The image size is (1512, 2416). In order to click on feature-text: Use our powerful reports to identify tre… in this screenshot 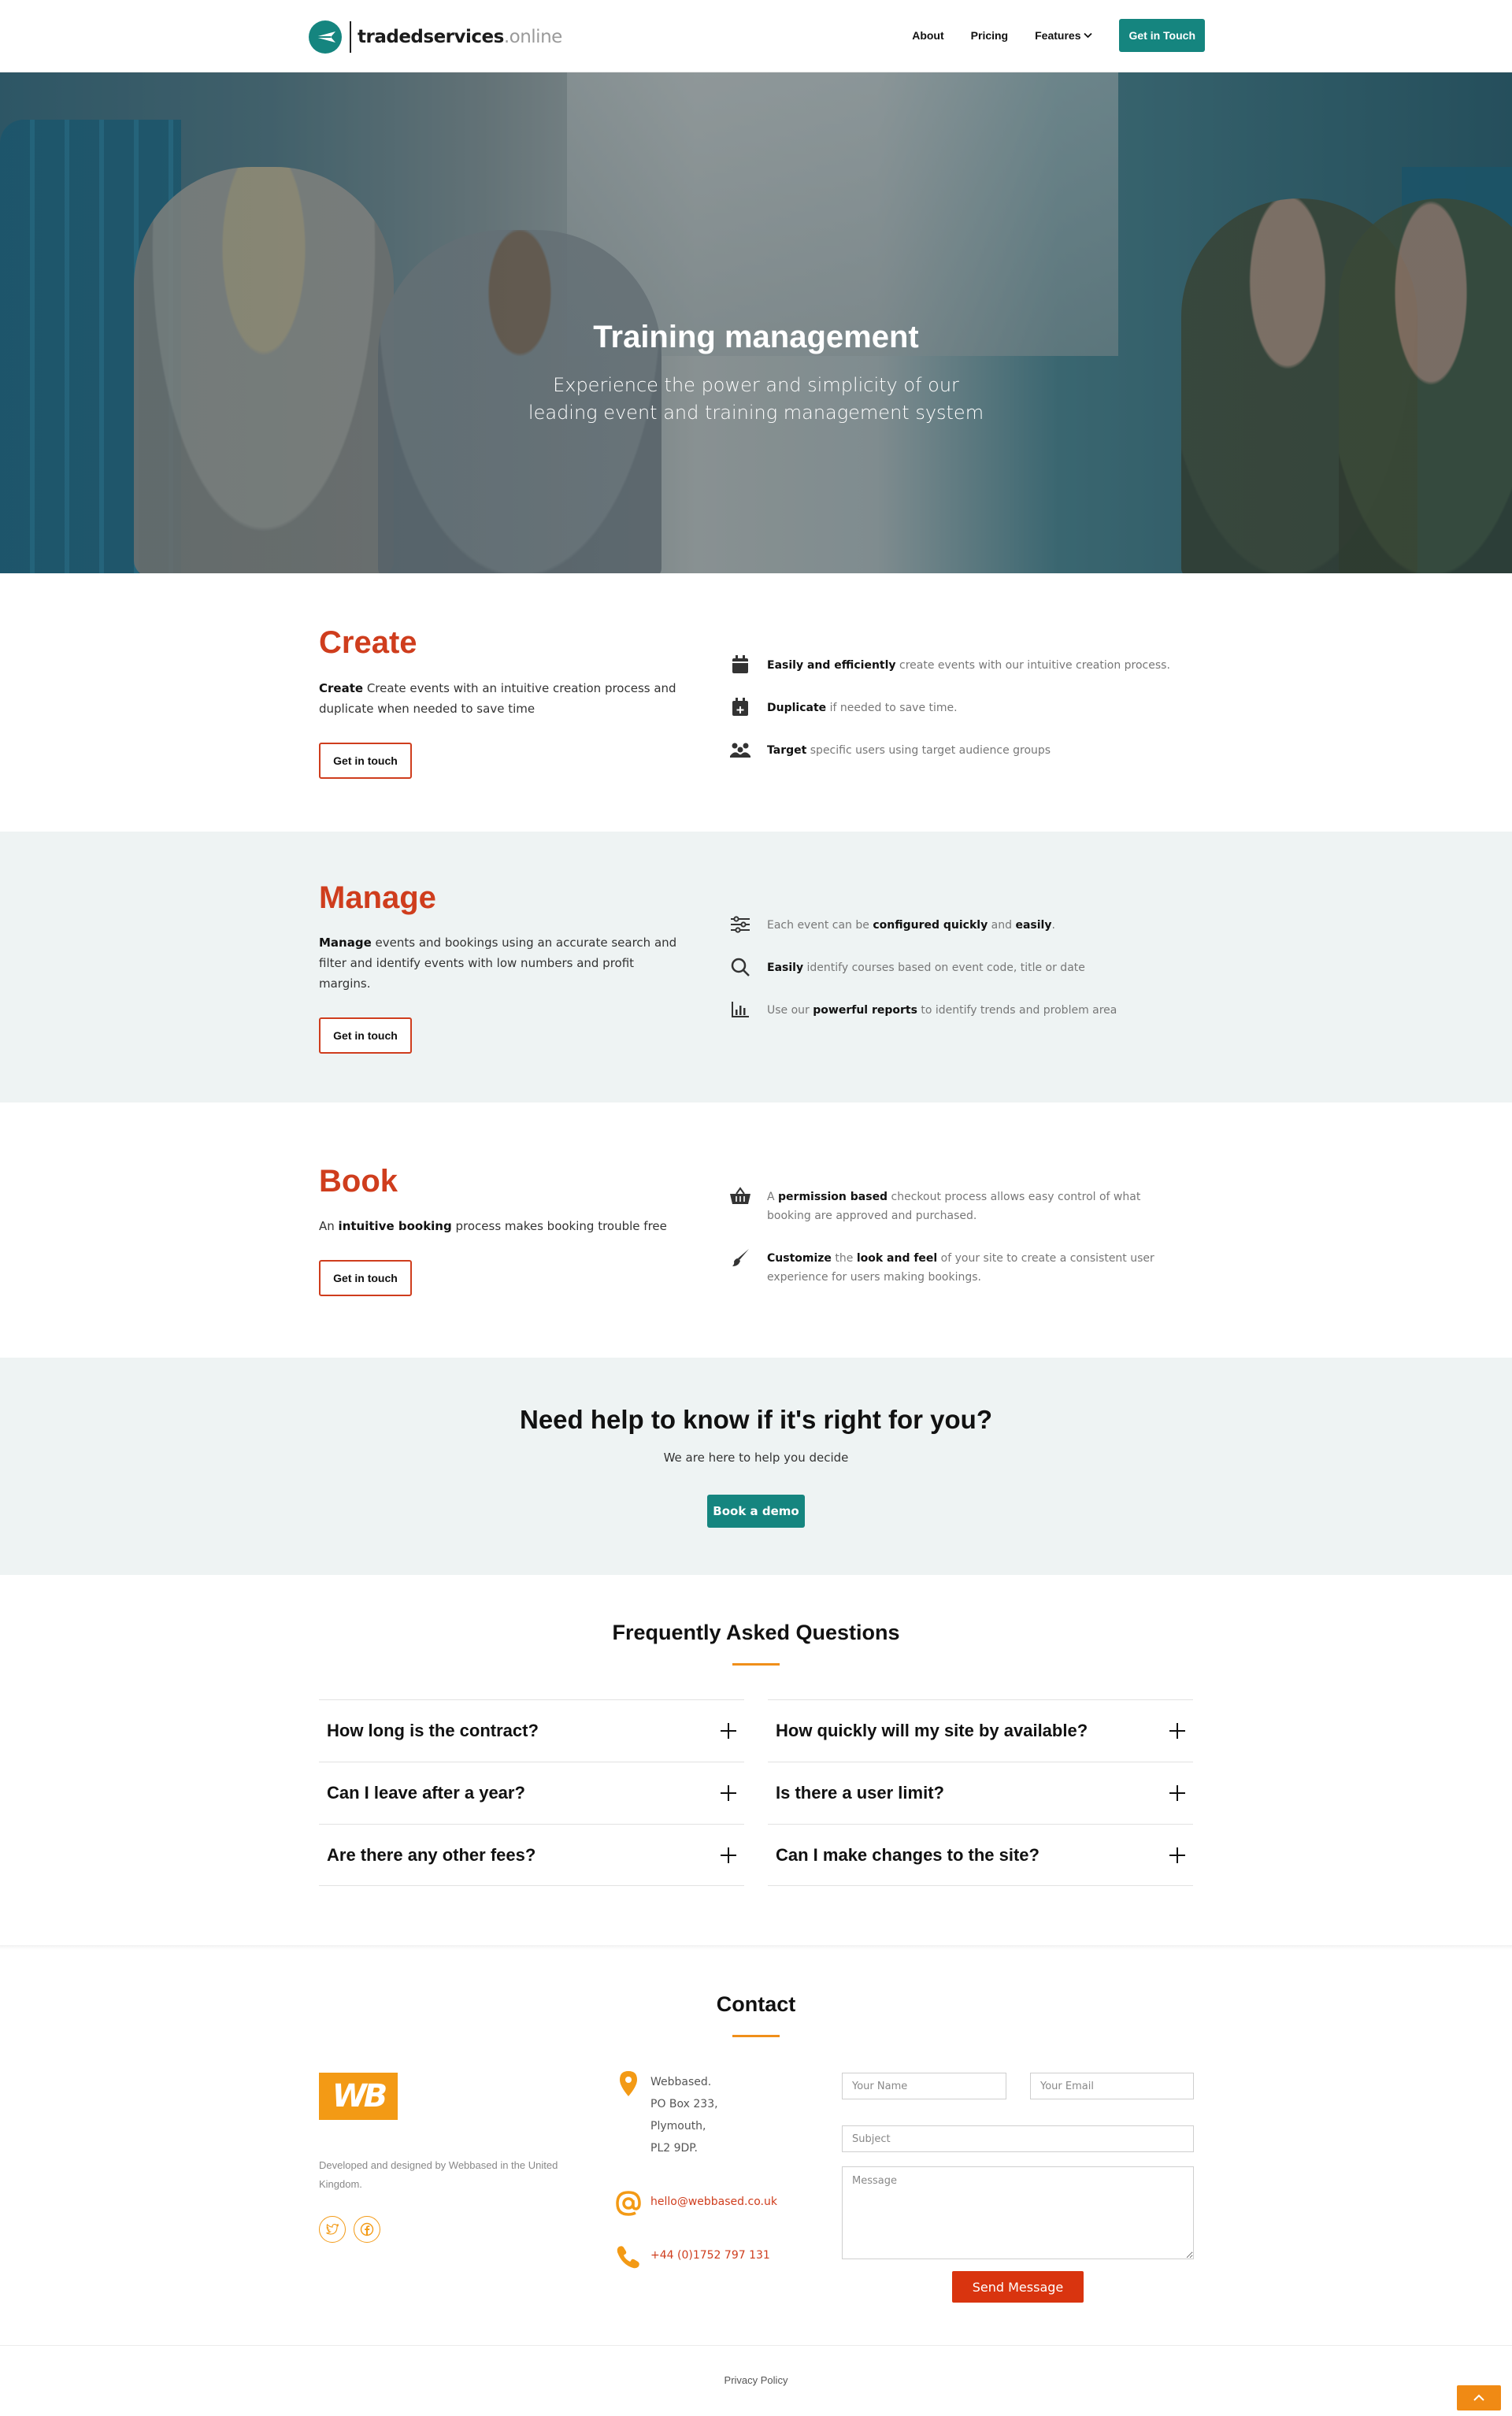, I will do `click(942, 1010)`.